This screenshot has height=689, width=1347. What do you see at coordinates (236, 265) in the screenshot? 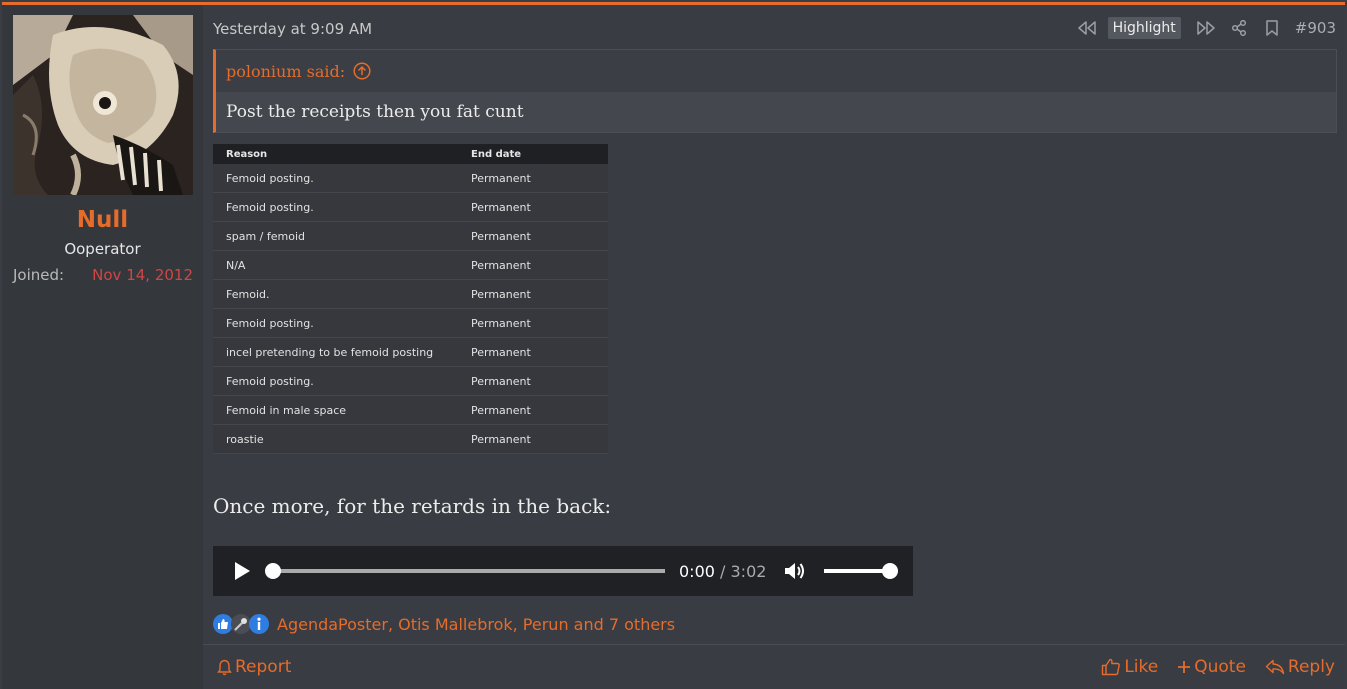
I see `reason-cell: N/A` at bounding box center [236, 265].